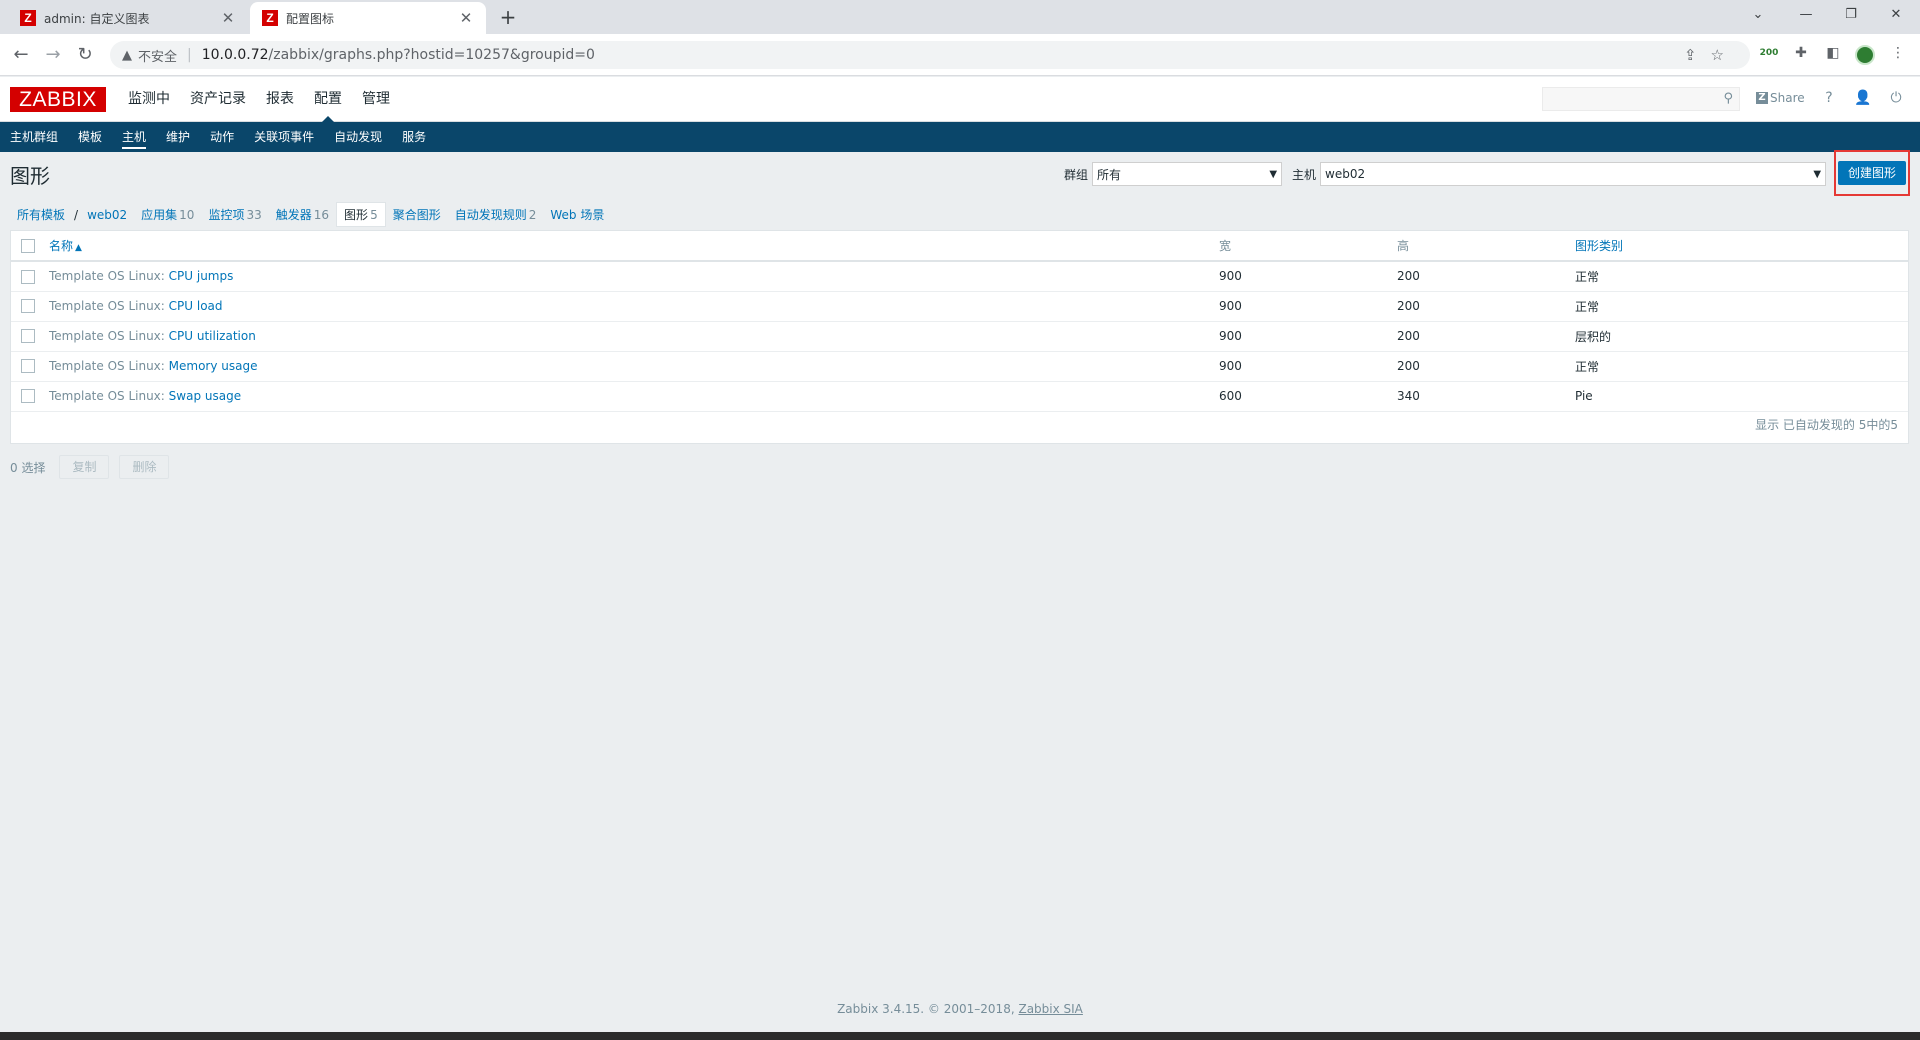  What do you see at coordinates (201, 276) in the screenshot?
I see `graph-link: CPU jumps` at bounding box center [201, 276].